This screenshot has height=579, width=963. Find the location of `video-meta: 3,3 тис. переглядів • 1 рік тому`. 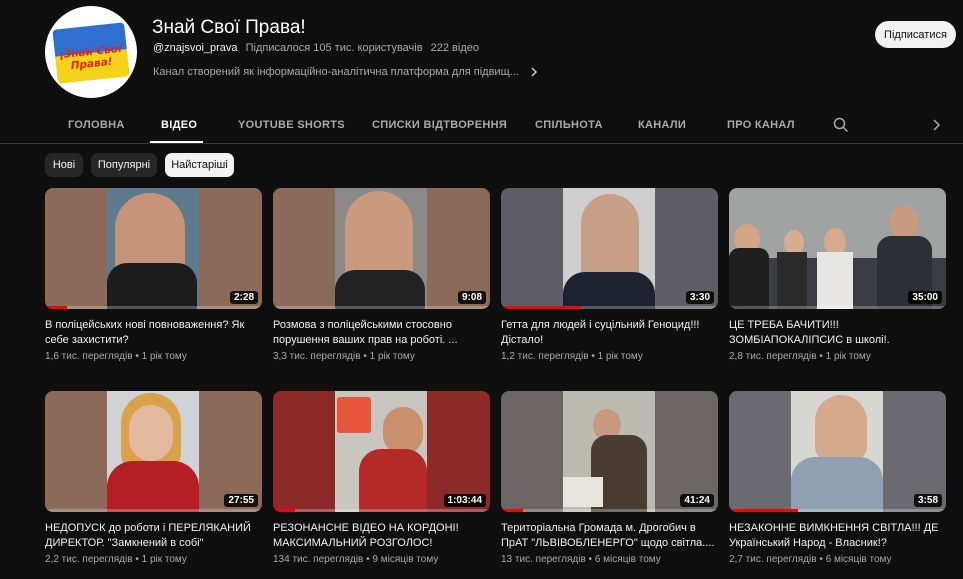

video-meta: 3,3 тис. переглядів • 1 рік тому is located at coordinates (344, 356).